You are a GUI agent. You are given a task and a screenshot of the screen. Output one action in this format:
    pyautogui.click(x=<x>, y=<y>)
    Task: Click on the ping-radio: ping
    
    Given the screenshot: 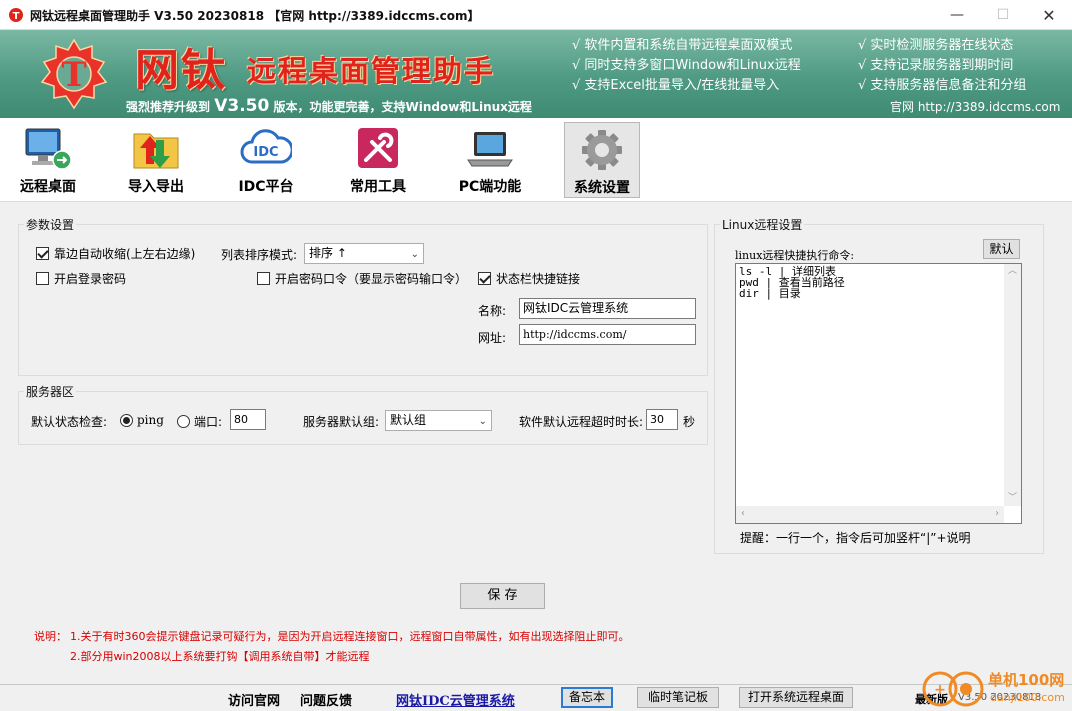 What is the action you would take?
    pyautogui.click(x=142, y=420)
    